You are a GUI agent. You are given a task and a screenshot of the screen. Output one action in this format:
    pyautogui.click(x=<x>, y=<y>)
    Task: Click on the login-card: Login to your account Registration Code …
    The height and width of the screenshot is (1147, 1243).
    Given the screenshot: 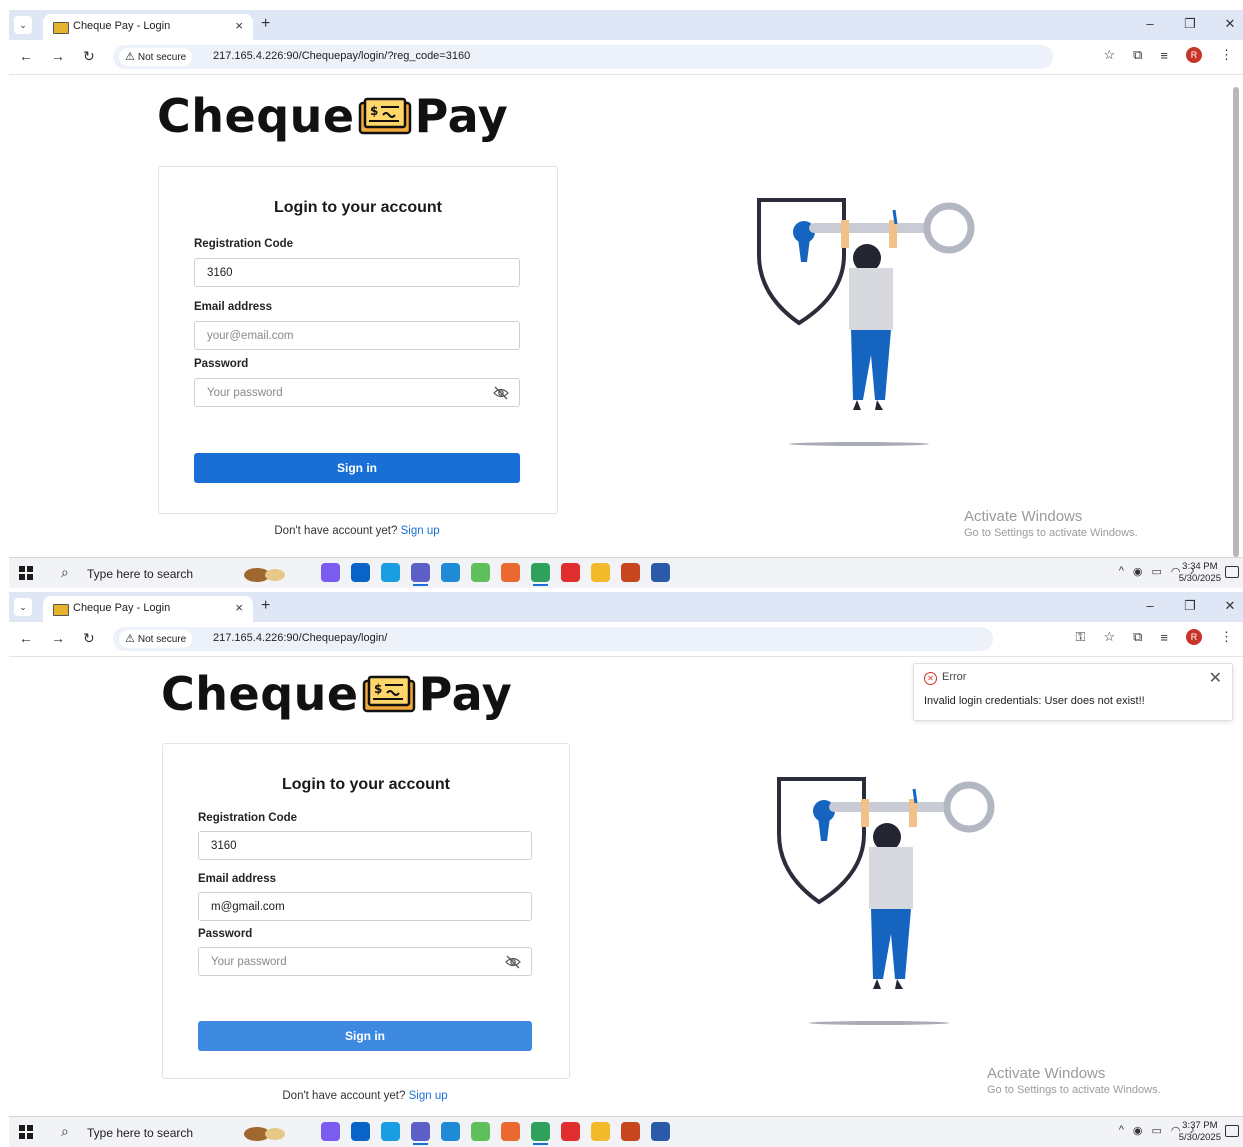 What is the action you would take?
    pyautogui.click(x=358, y=340)
    